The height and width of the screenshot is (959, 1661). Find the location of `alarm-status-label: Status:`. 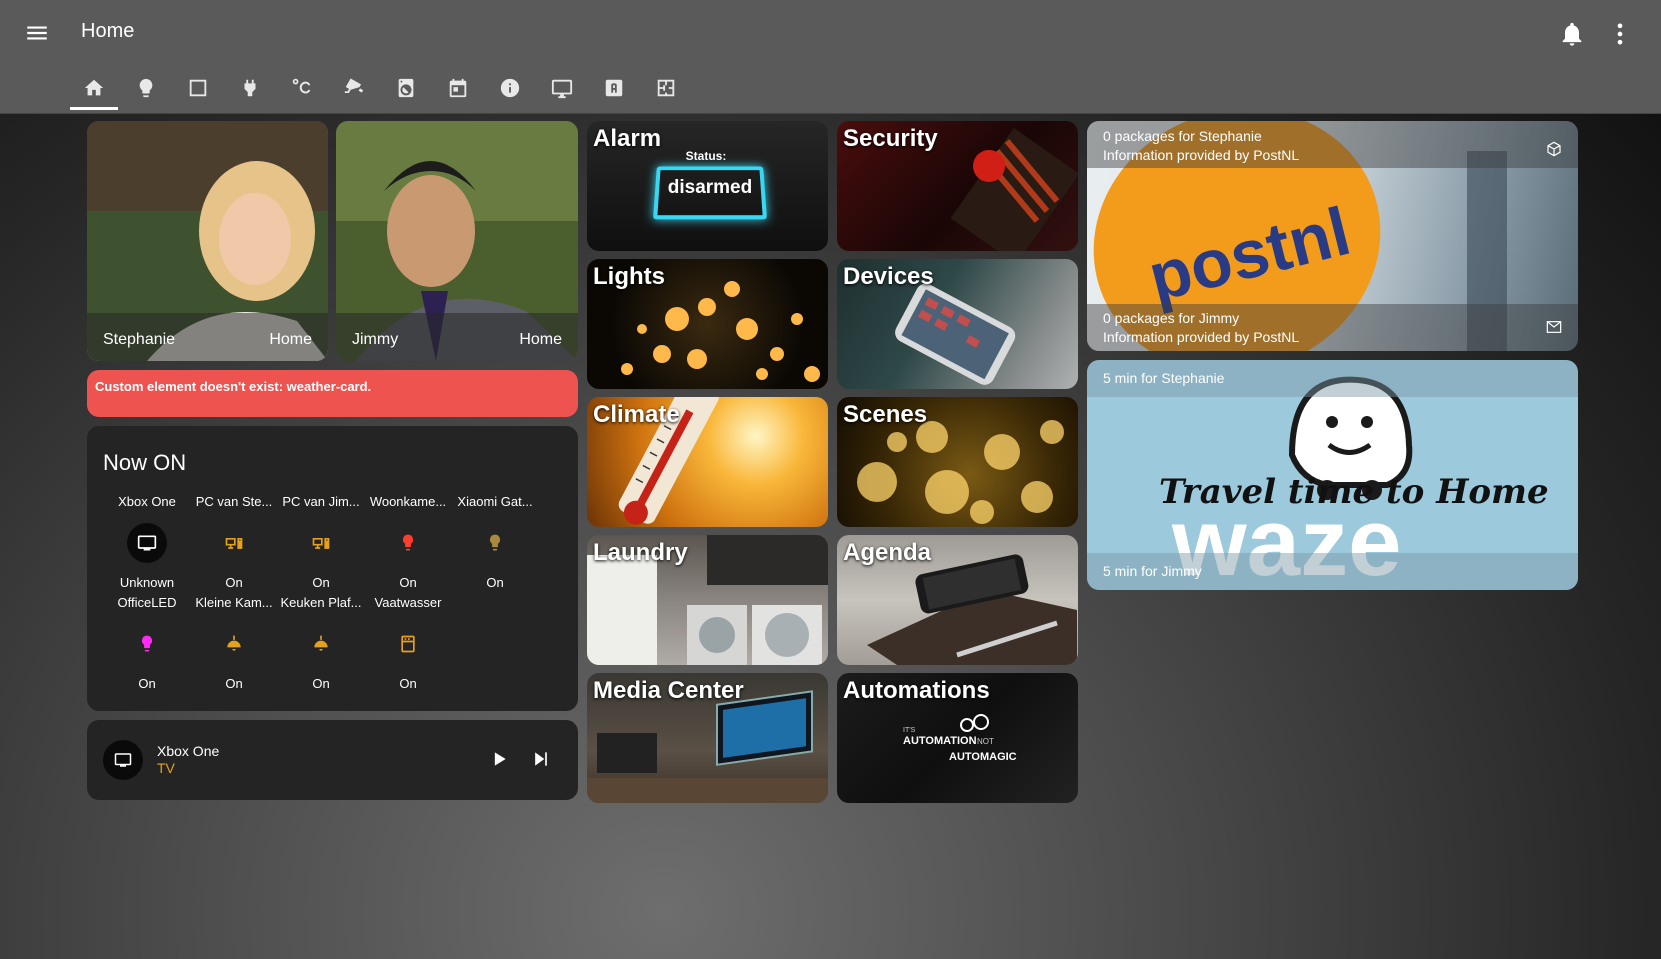

alarm-status-label: Status: is located at coordinates (706, 156).